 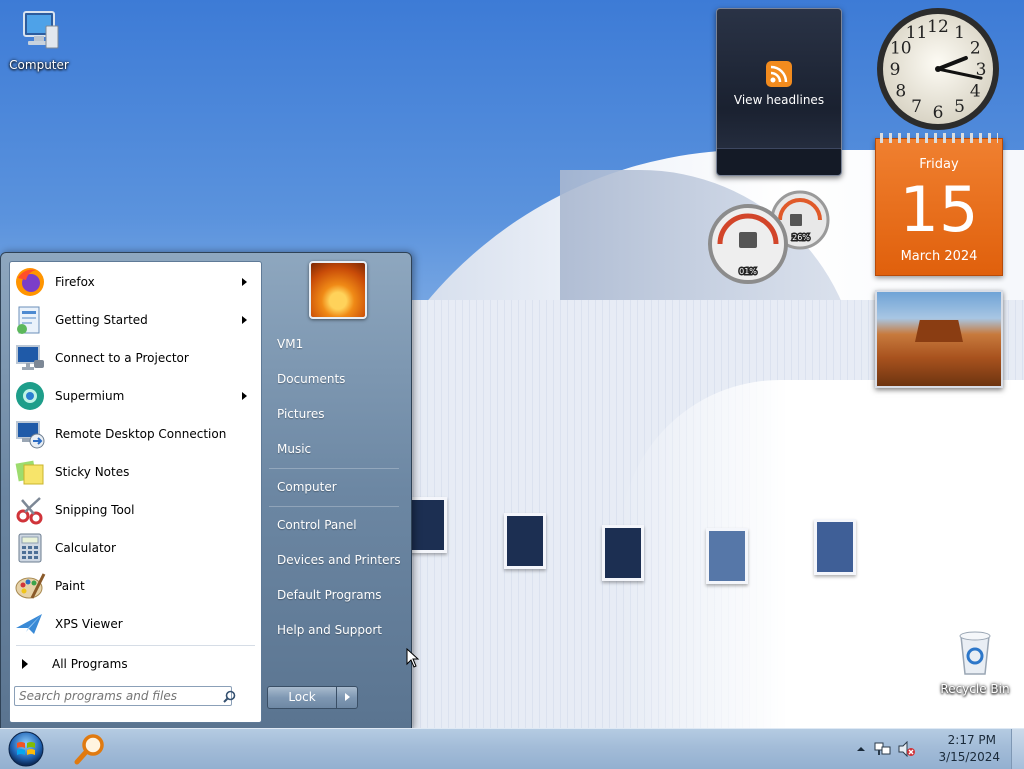 What do you see at coordinates (138, 664) in the screenshot?
I see `all-programs-button: All Programs` at bounding box center [138, 664].